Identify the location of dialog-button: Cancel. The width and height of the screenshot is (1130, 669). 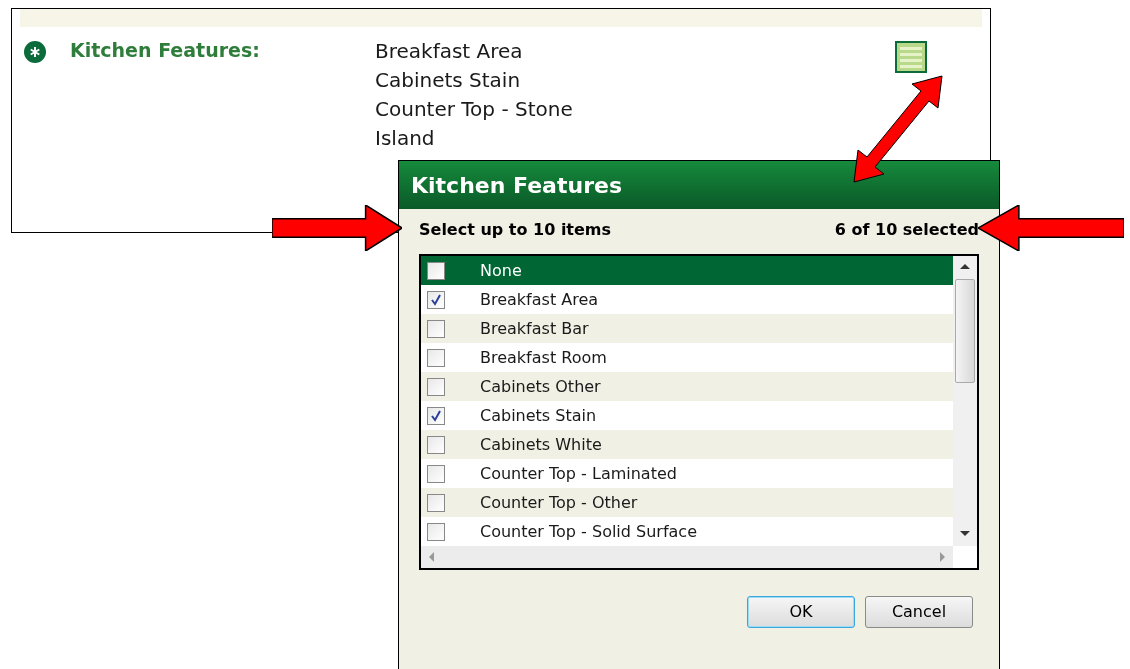
(919, 612).